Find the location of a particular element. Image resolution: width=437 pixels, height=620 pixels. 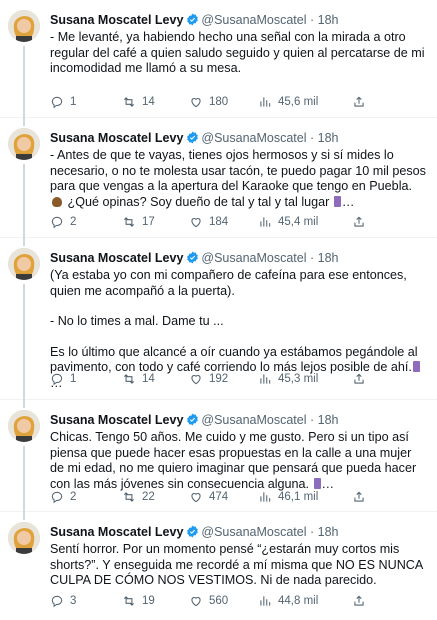

retweet-button: 19 is located at coordinates (138, 601).